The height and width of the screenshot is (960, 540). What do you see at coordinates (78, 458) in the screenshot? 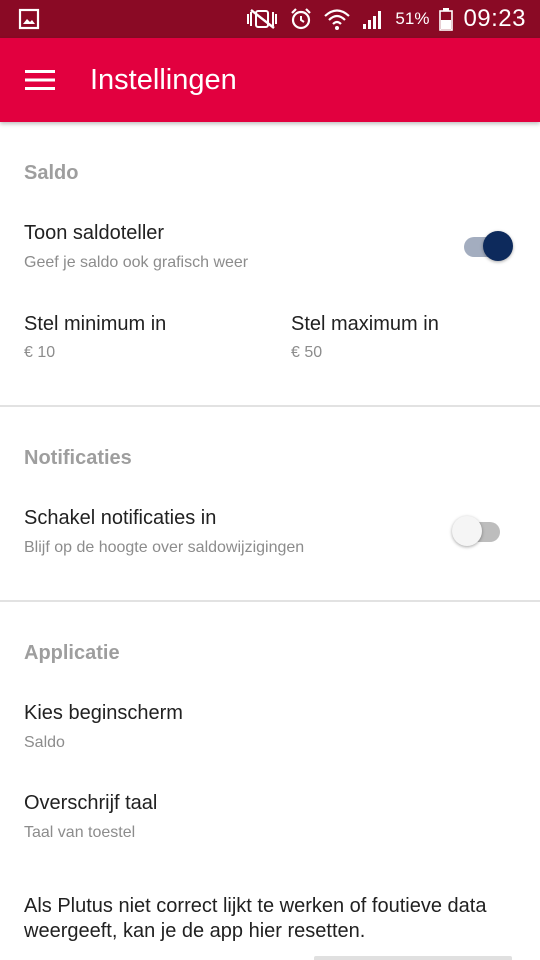
I see `section-header-notificaties: Notificaties` at bounding box center [78, 458].